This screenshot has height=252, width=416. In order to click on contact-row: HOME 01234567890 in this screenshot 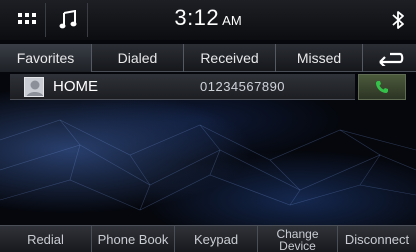, I will do `click(182, 87)`.